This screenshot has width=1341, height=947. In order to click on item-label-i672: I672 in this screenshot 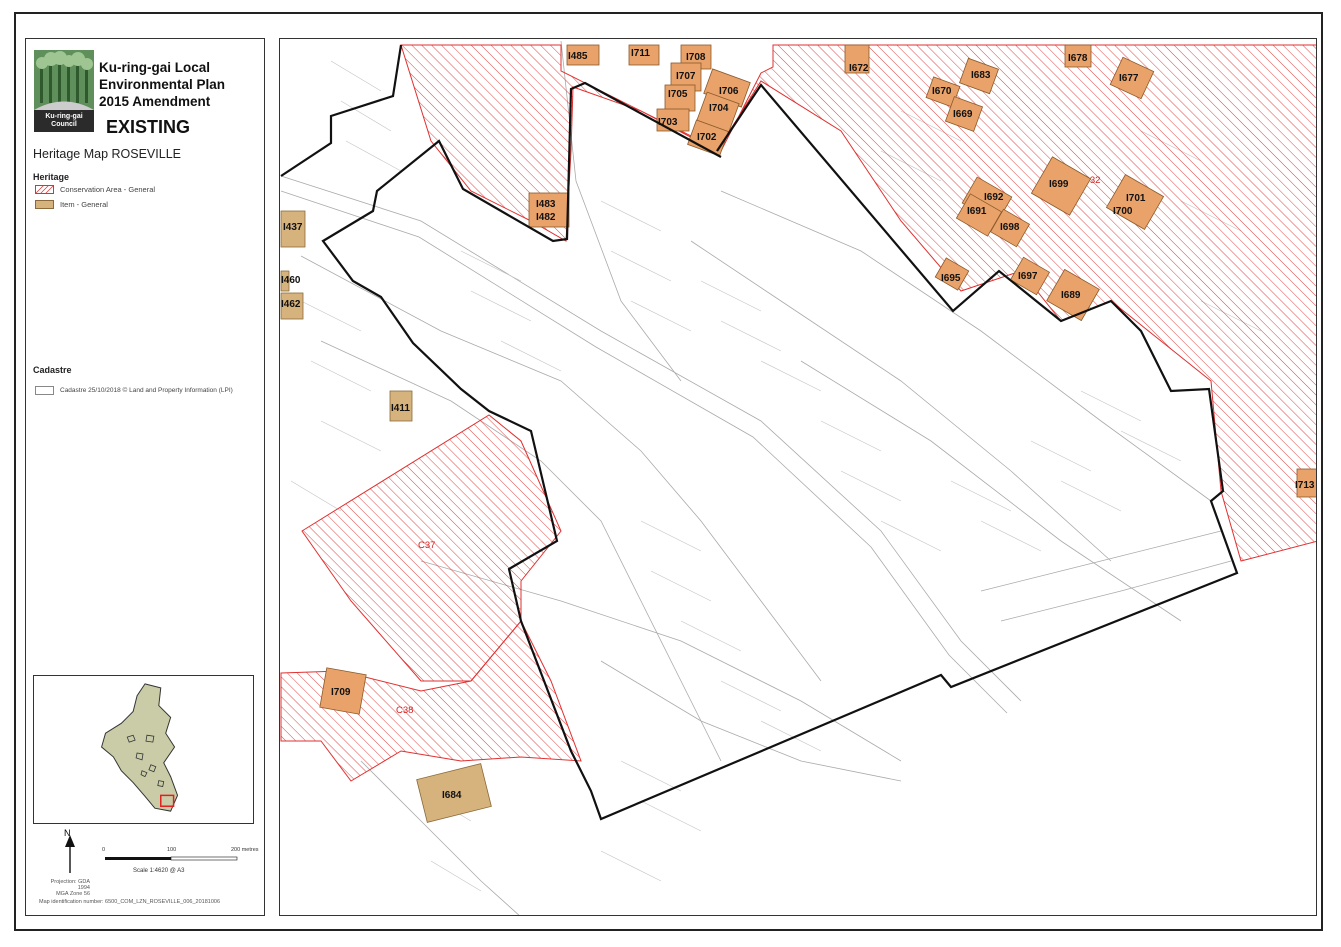, I will do `click(859, 68)`.